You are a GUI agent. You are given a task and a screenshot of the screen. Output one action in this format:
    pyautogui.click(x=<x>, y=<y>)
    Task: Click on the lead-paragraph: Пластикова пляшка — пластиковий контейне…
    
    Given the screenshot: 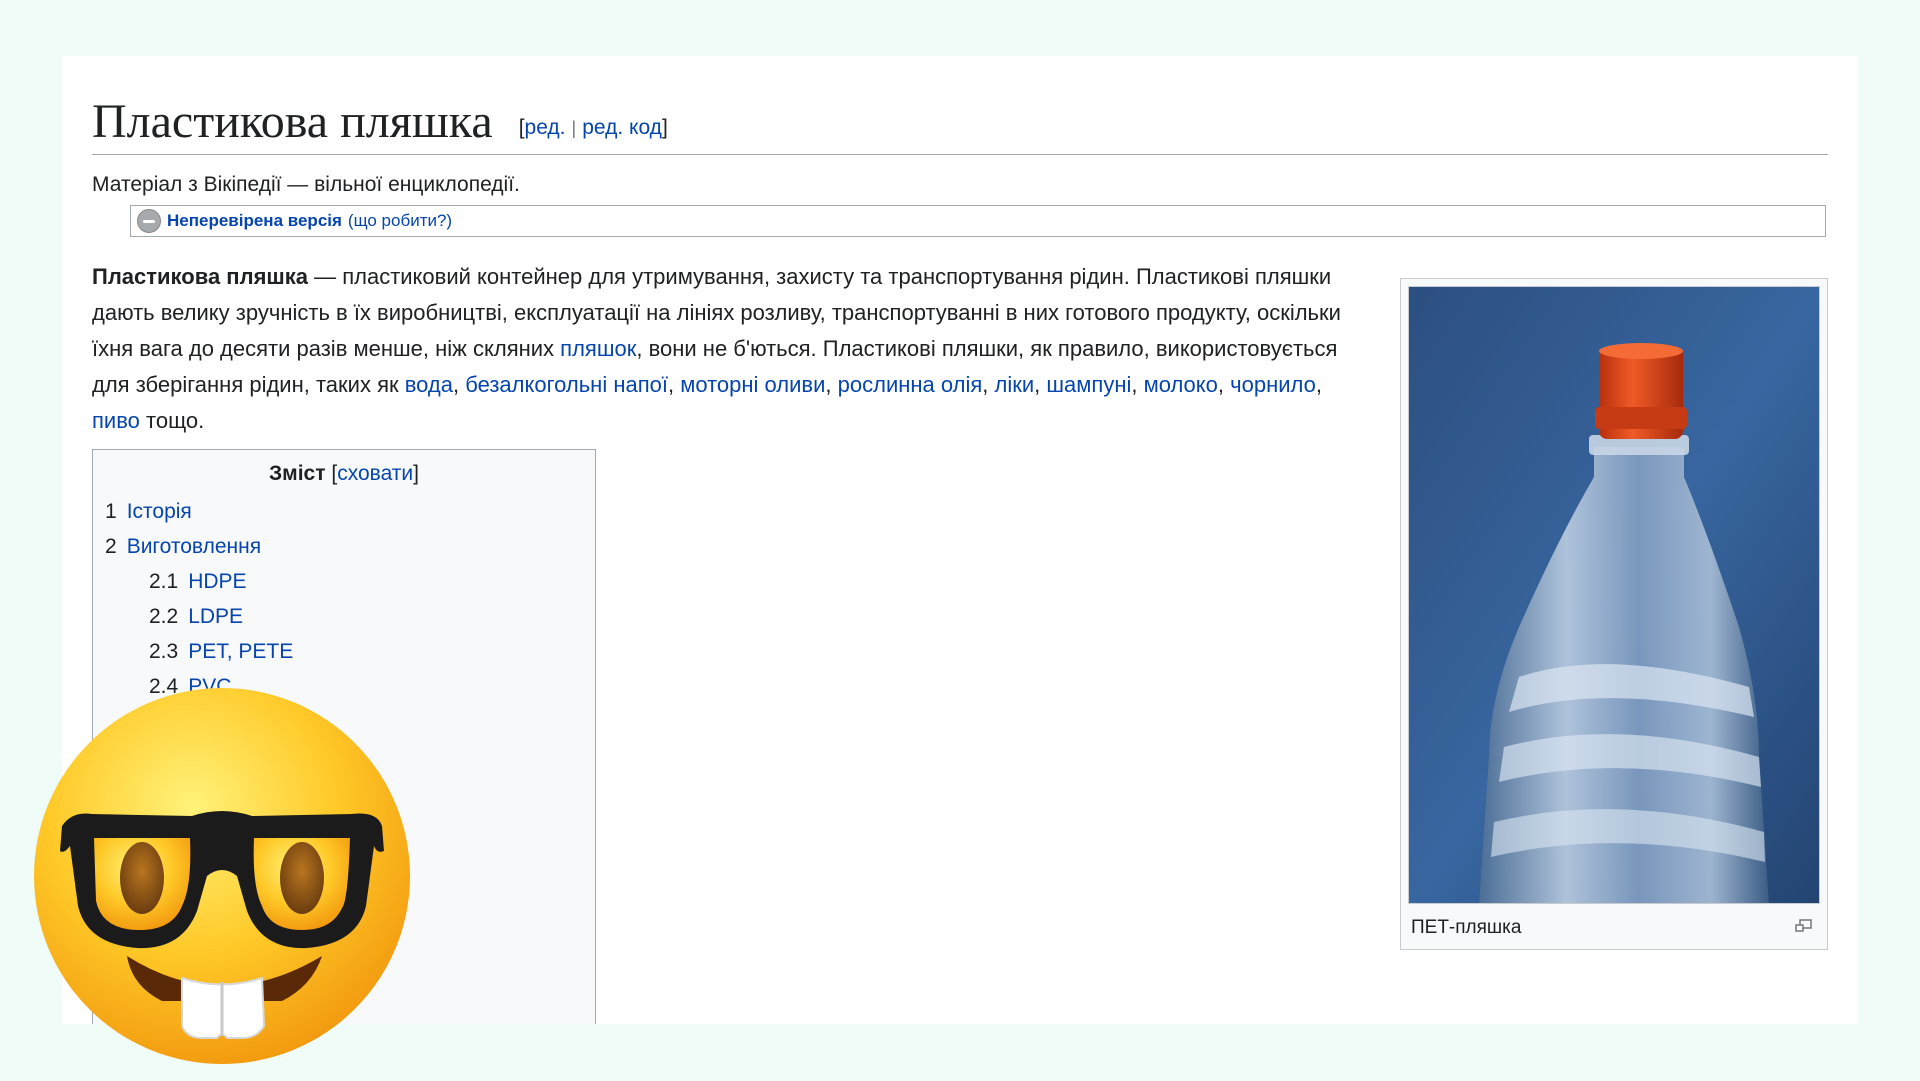 What is the action you would take?
    pyautogui.click(x=728, y=349)
    